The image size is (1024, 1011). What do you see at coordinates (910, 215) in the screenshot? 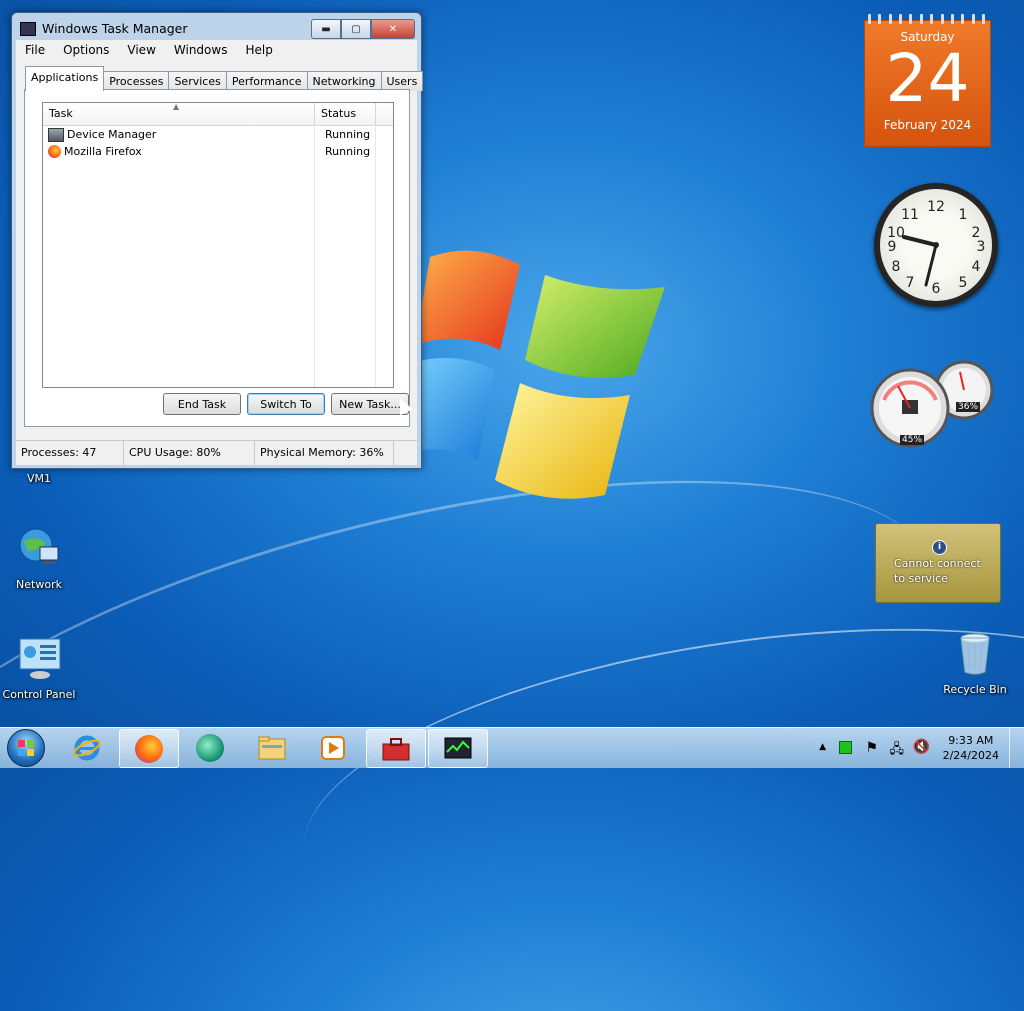
I see `svg-text: 11` at bounding box center [910, 215].